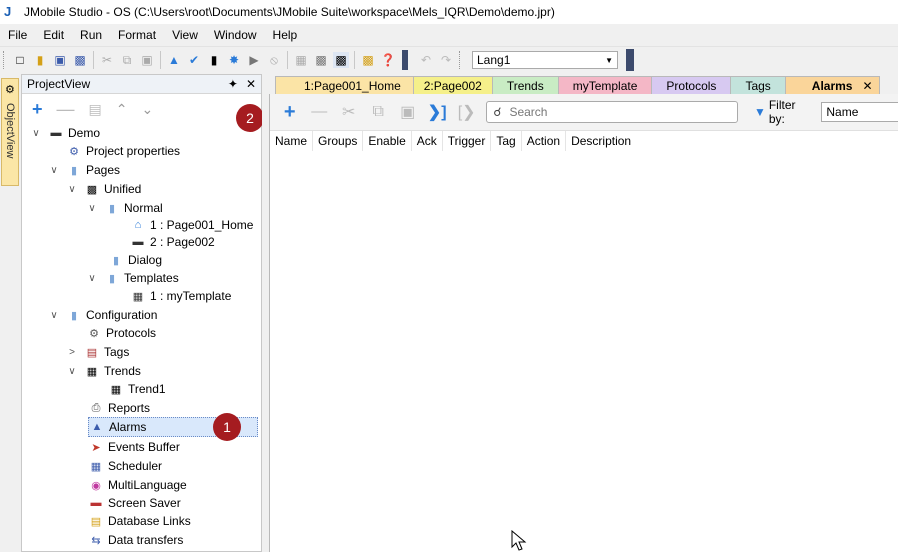  I want to click on search-input: ☌ Search, so click(612, 112).